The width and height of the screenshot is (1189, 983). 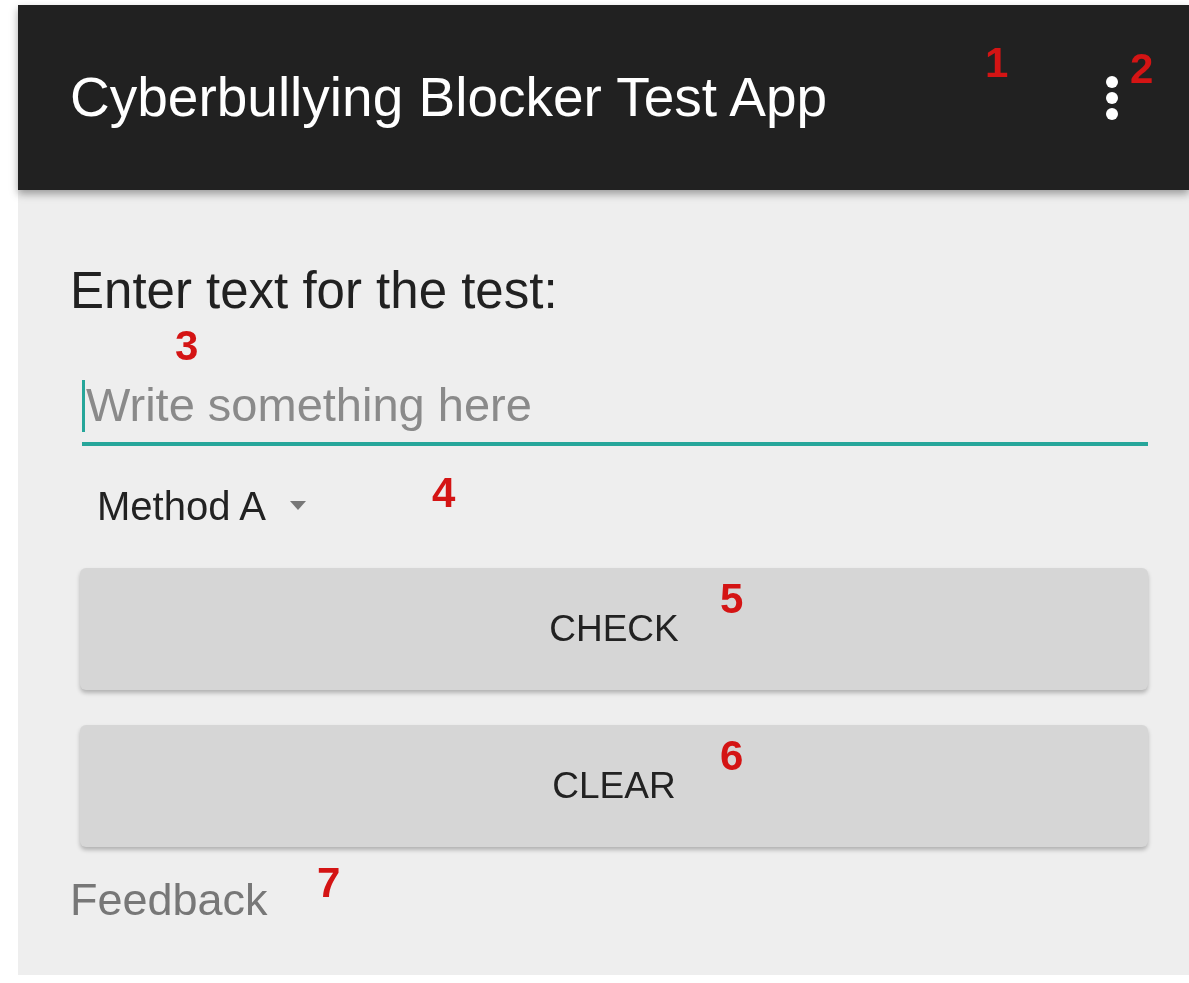 What do you see at coordinates (1142, 69) in the screenshot?
I see `annotation-number: 2` at bounding box center [1142, 69].